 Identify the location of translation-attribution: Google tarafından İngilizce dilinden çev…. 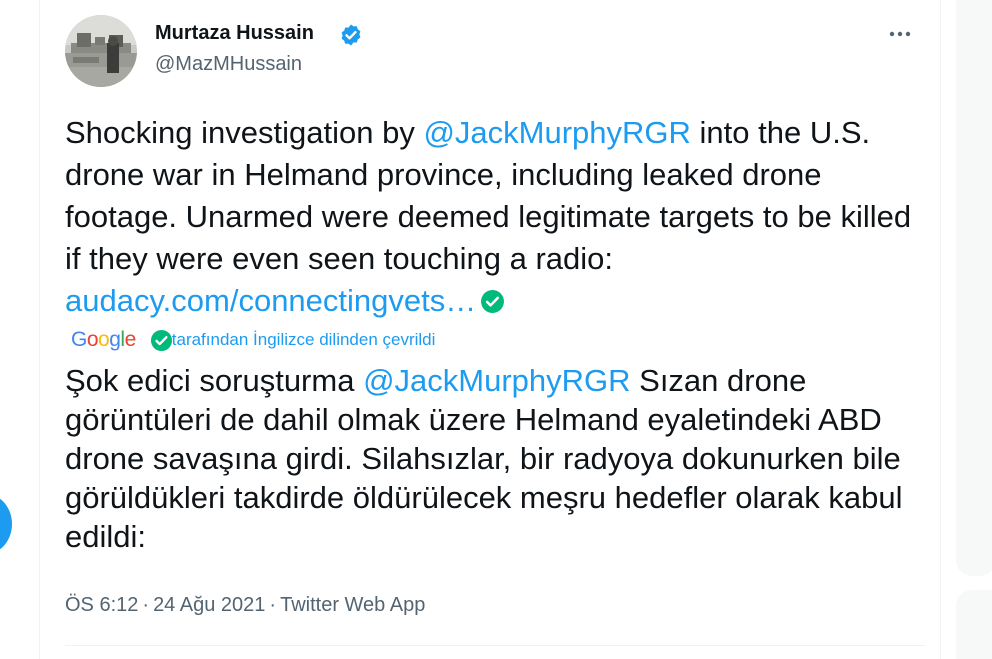
(253, 340).